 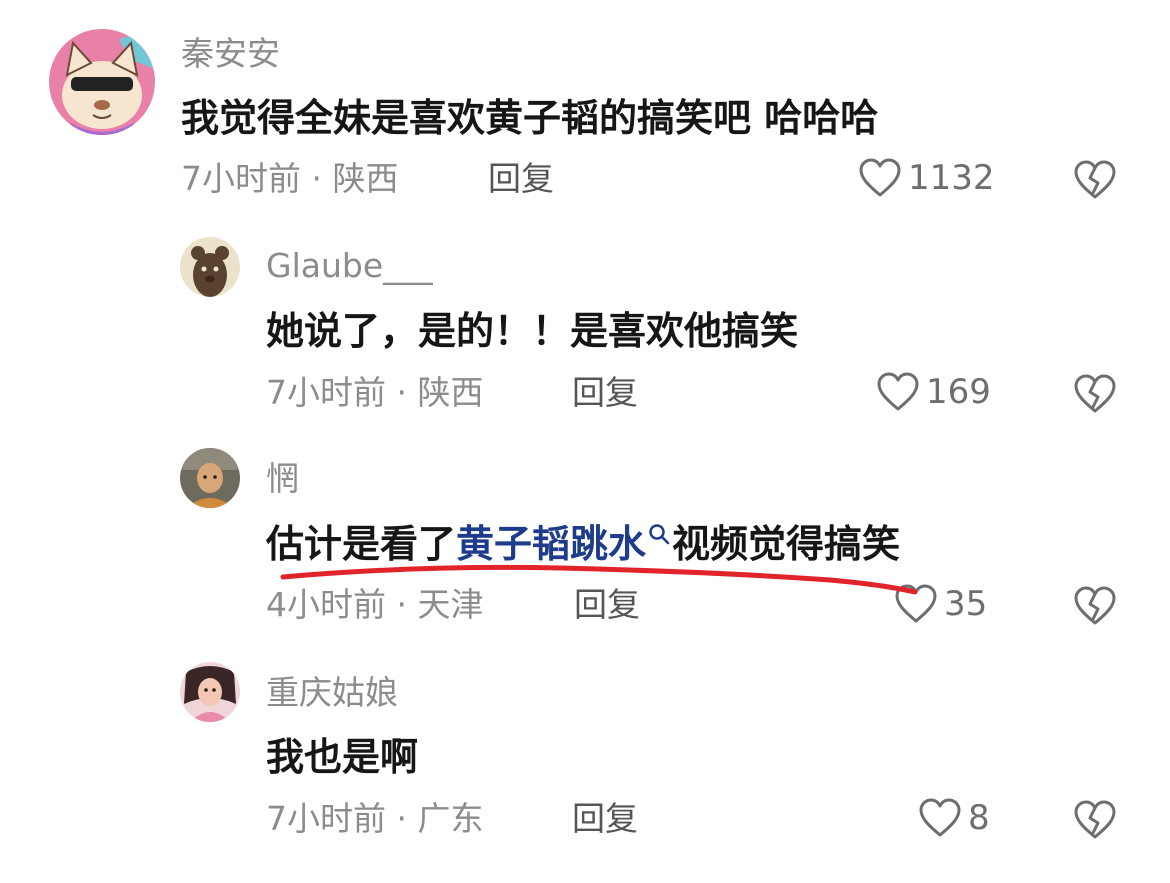 I want to click on search-icon, so click(x=659, y=534).